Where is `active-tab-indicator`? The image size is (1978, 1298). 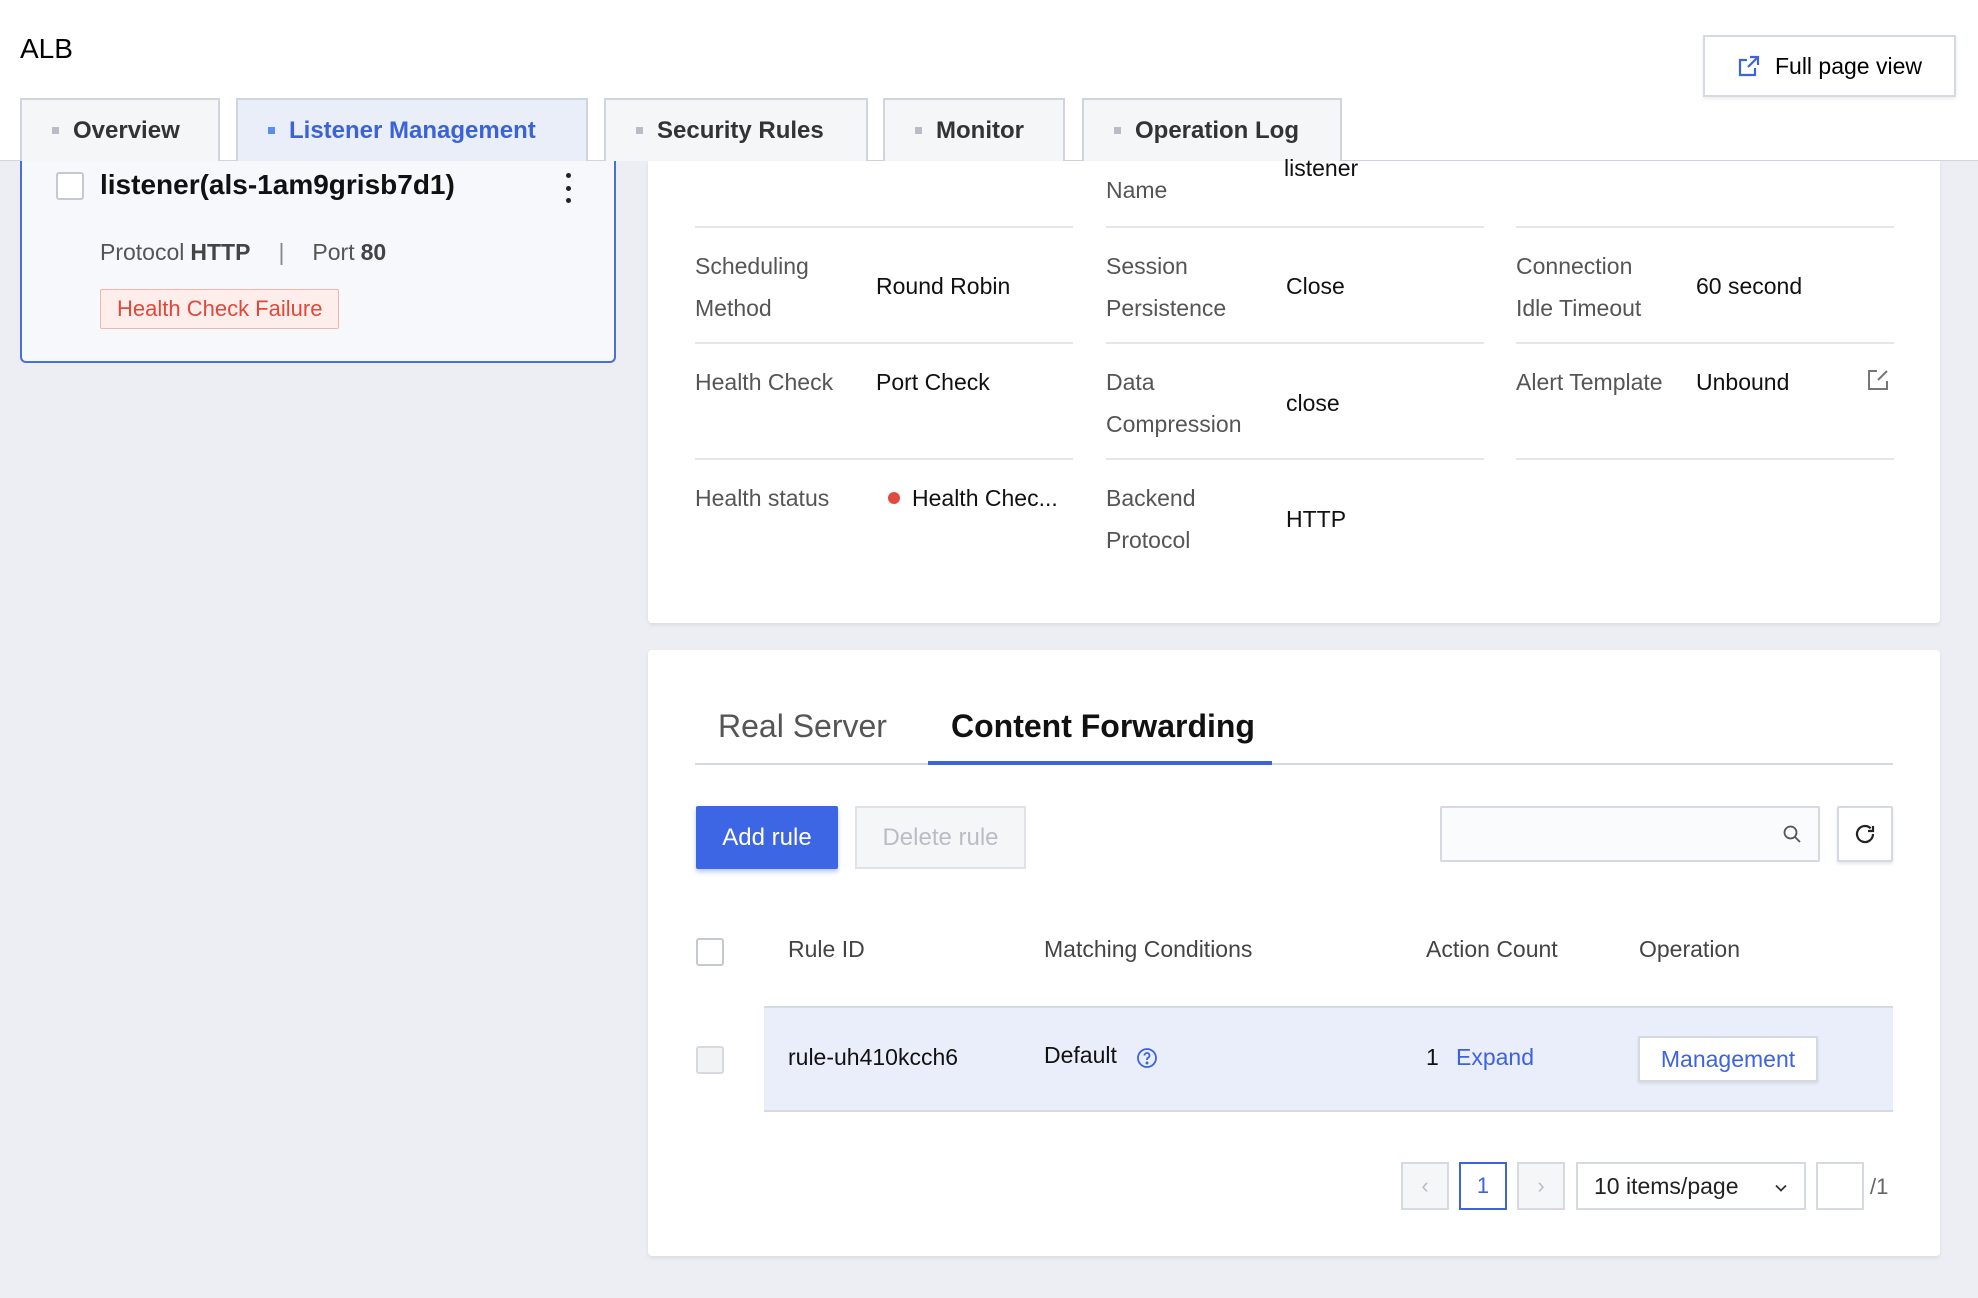 active-tab-indicator is located at coordinates (1100, 763).